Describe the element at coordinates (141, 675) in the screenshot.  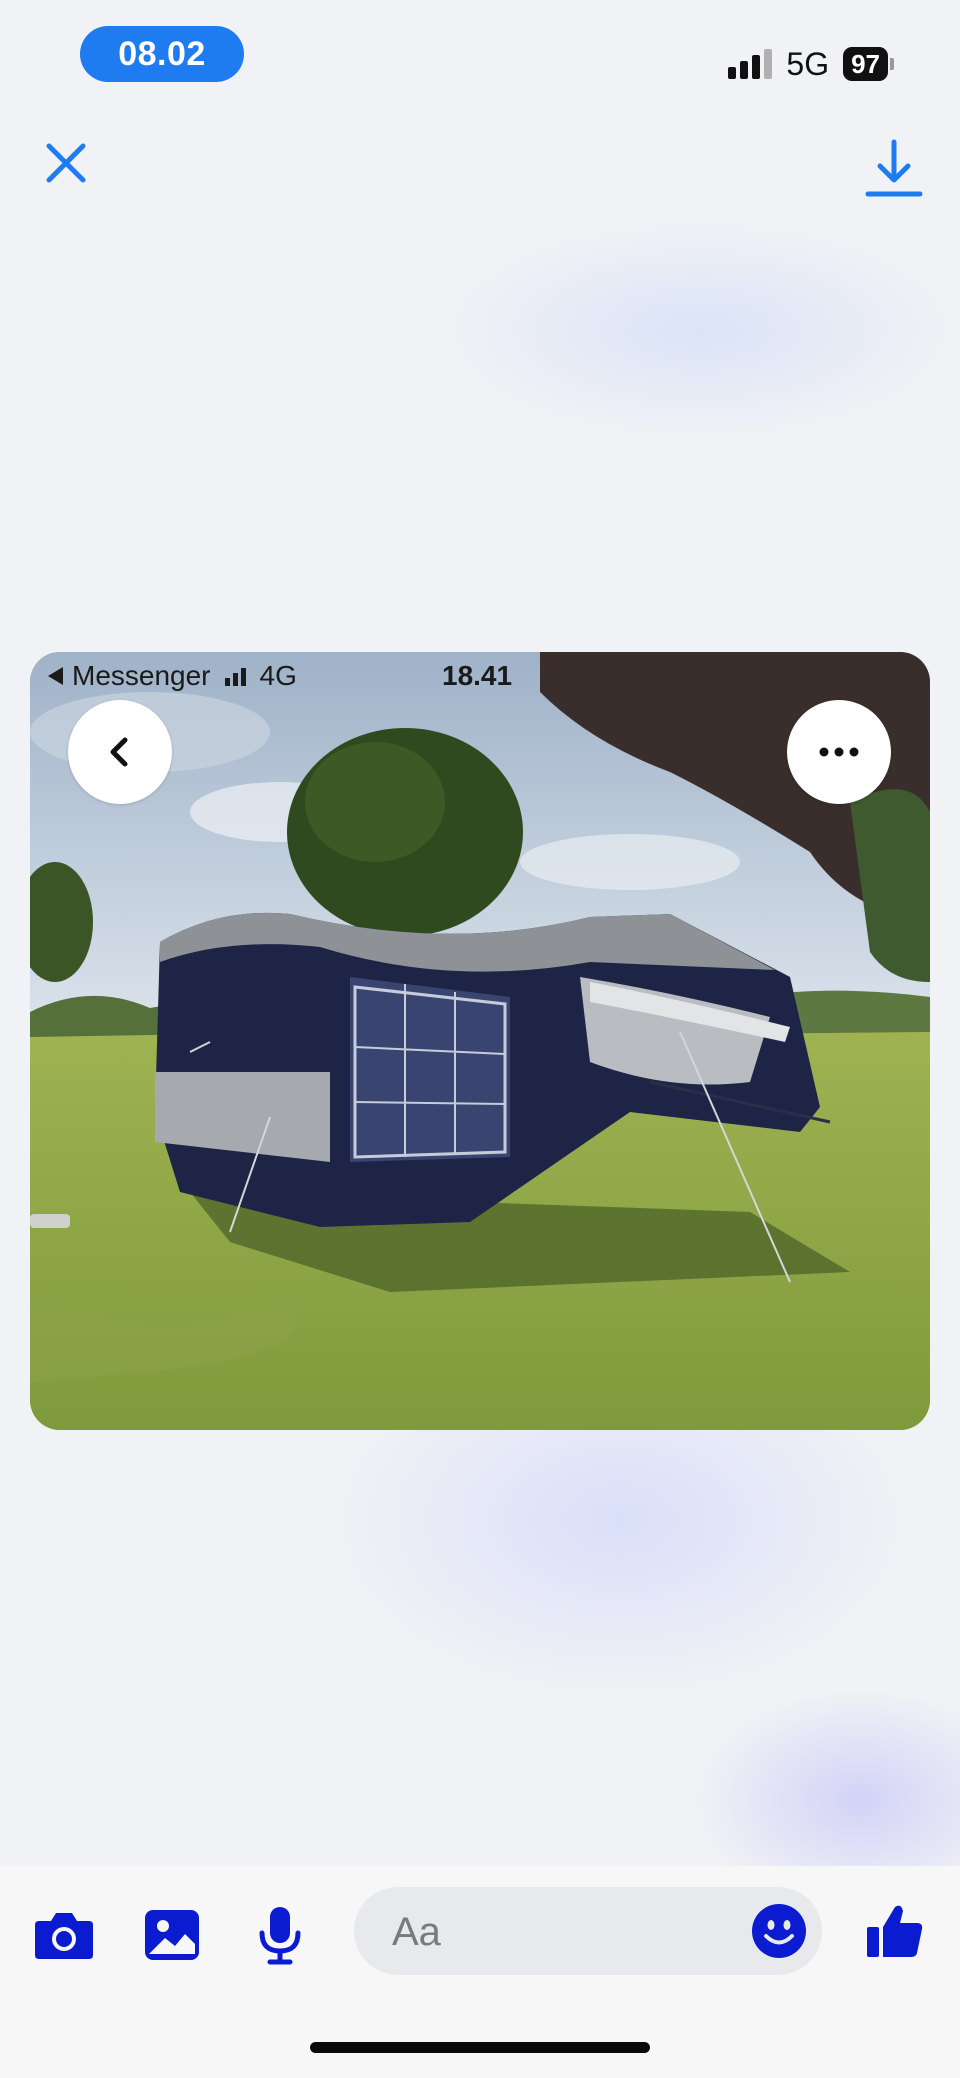
I see `embedded-back-app: Messenger` at that location.